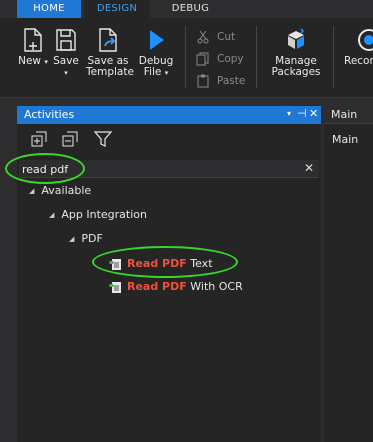 This screenshot has width=373, height=442. What do you see at coordinates (214, 286) in the screenshot?
I see `activity-name-rest: With OCR` at bounding box center [214, 286].